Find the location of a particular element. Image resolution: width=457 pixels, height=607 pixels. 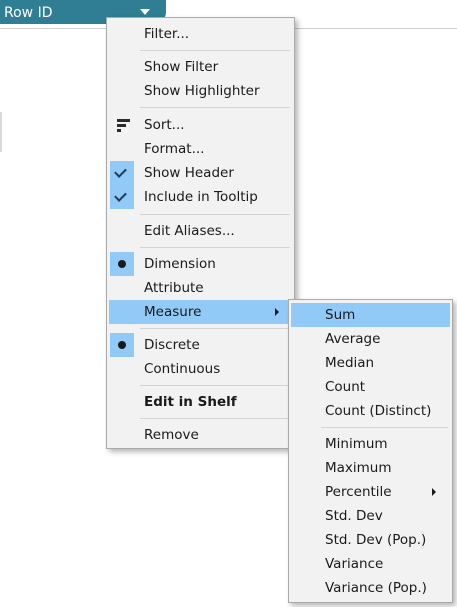

submenu-item-std-dev: Std. Dev is located at coordinates (370, 516).